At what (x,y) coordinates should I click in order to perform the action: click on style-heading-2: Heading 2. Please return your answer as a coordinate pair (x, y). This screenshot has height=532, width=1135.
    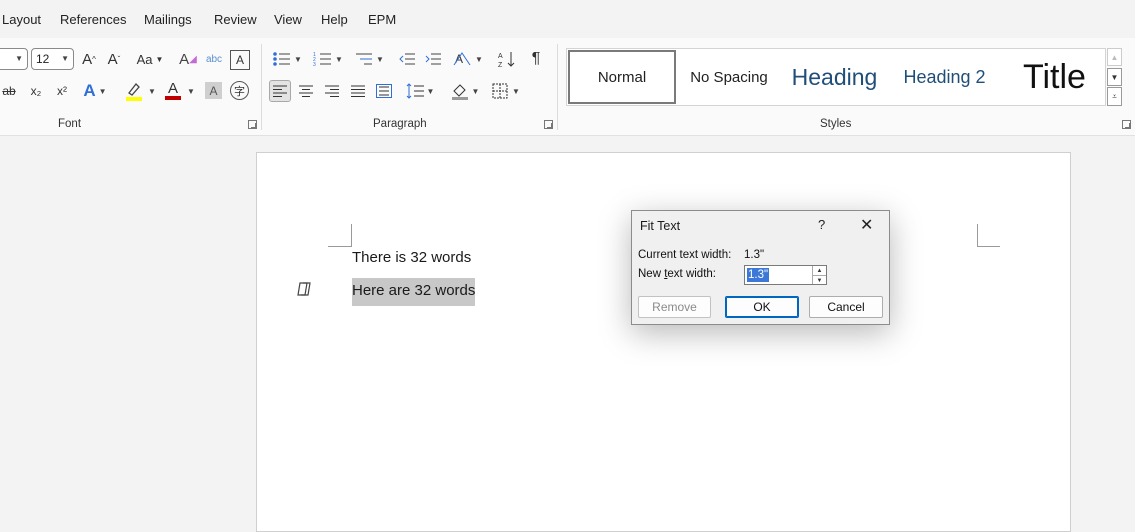
    Looking at the image, I should click on (944, 77).